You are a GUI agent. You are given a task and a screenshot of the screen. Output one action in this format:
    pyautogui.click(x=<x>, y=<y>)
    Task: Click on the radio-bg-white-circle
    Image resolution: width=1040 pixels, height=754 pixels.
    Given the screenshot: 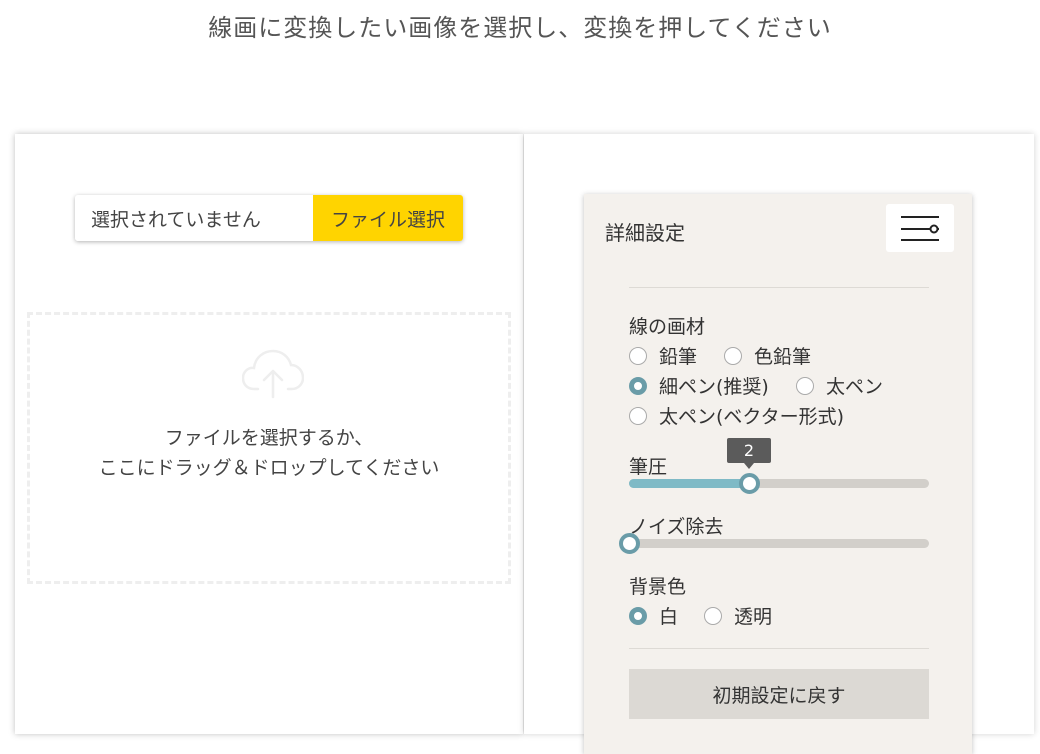 What is the action you would take?
    pyautogui.click(x=638, y=615)
    